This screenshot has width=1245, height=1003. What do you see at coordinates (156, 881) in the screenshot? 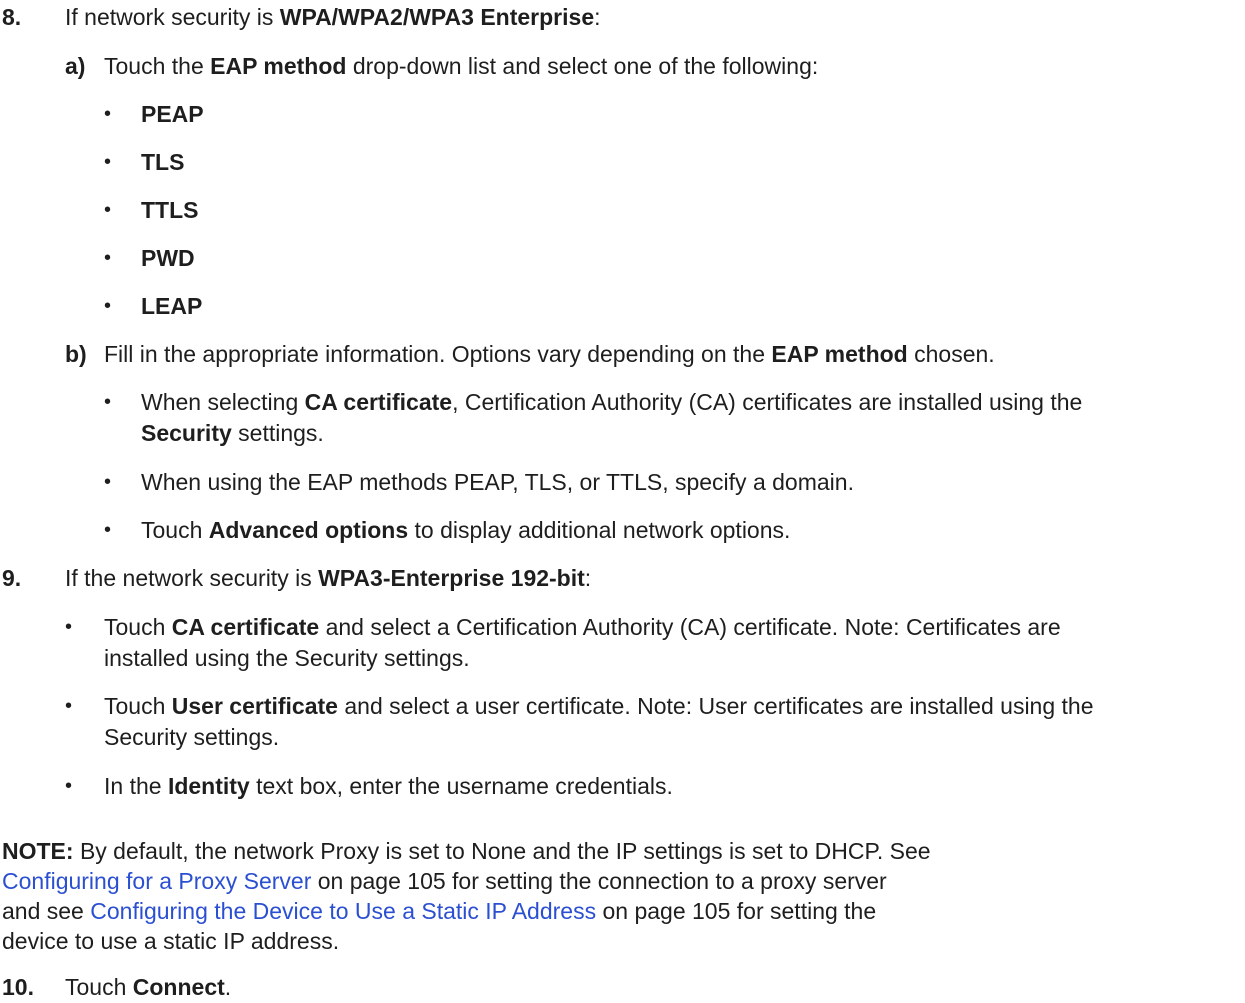
I see `proxy-server-link: Configuring for a Proxy Server` at bounding box center [156, 881].